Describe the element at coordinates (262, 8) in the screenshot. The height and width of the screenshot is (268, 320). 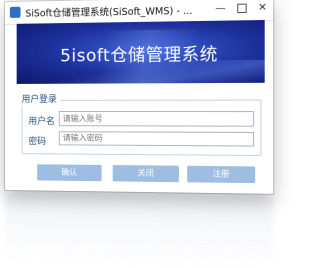
I see `close-window-button: ✕` at that location.